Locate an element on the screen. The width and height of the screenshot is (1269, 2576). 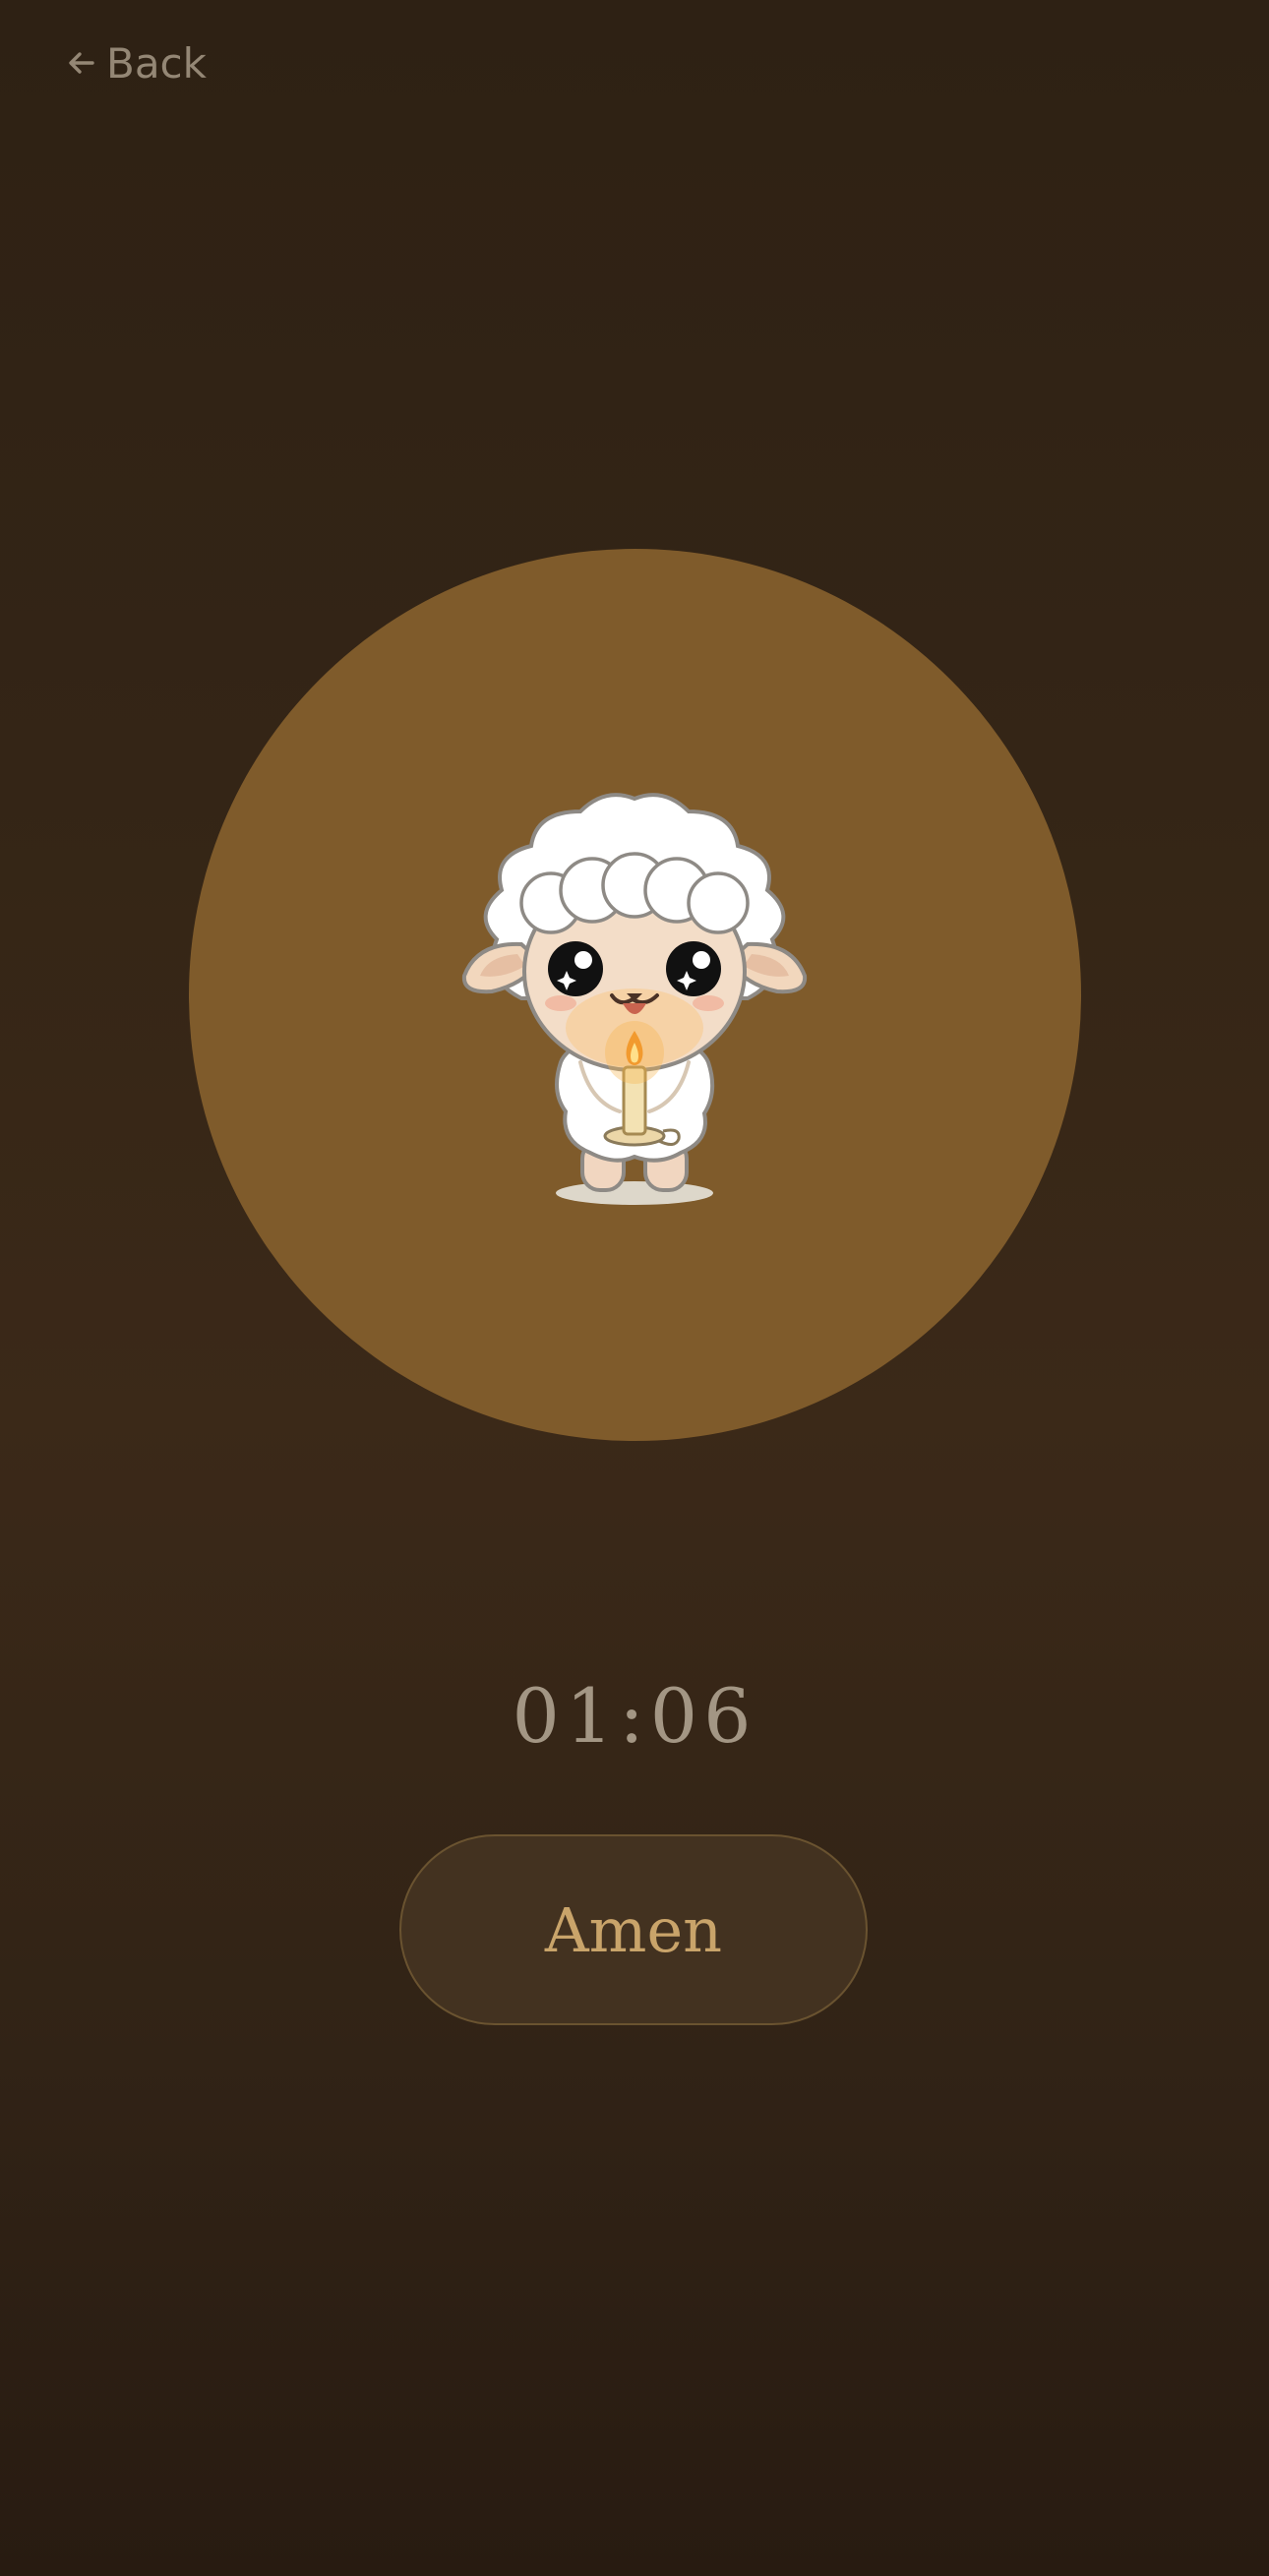
amen-button: Amen is located at coordinates (633, 1929).